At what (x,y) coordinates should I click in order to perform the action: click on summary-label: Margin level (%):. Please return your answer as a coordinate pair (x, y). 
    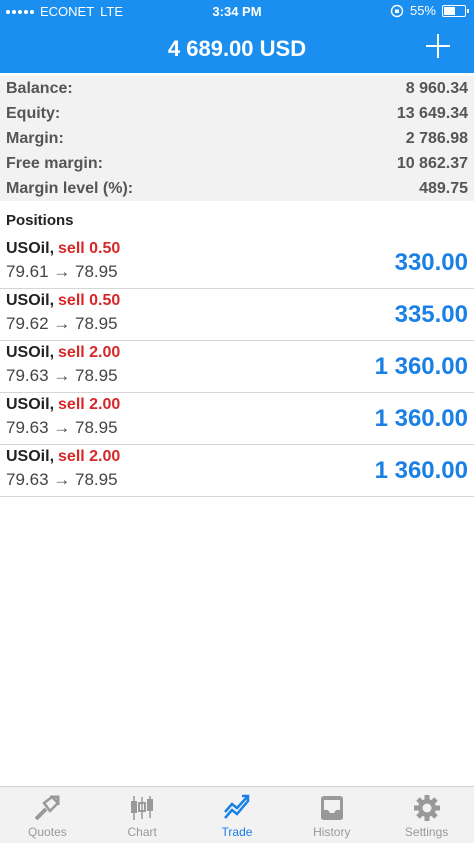
    Looking at the image, I should click on (70, 188).